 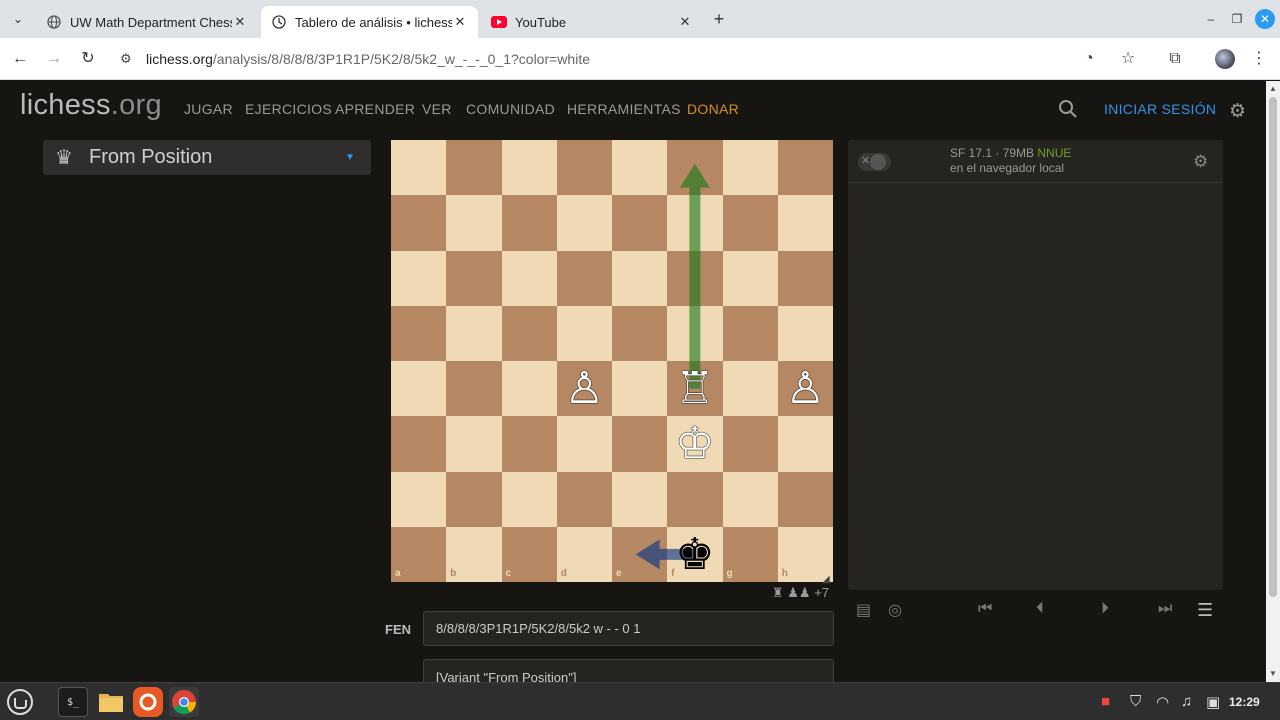 What do you see at coordinates (1128, 59) in the screenshot?
I see `bookmark-star-icon: ☆` at bounding box center [1128, 59].